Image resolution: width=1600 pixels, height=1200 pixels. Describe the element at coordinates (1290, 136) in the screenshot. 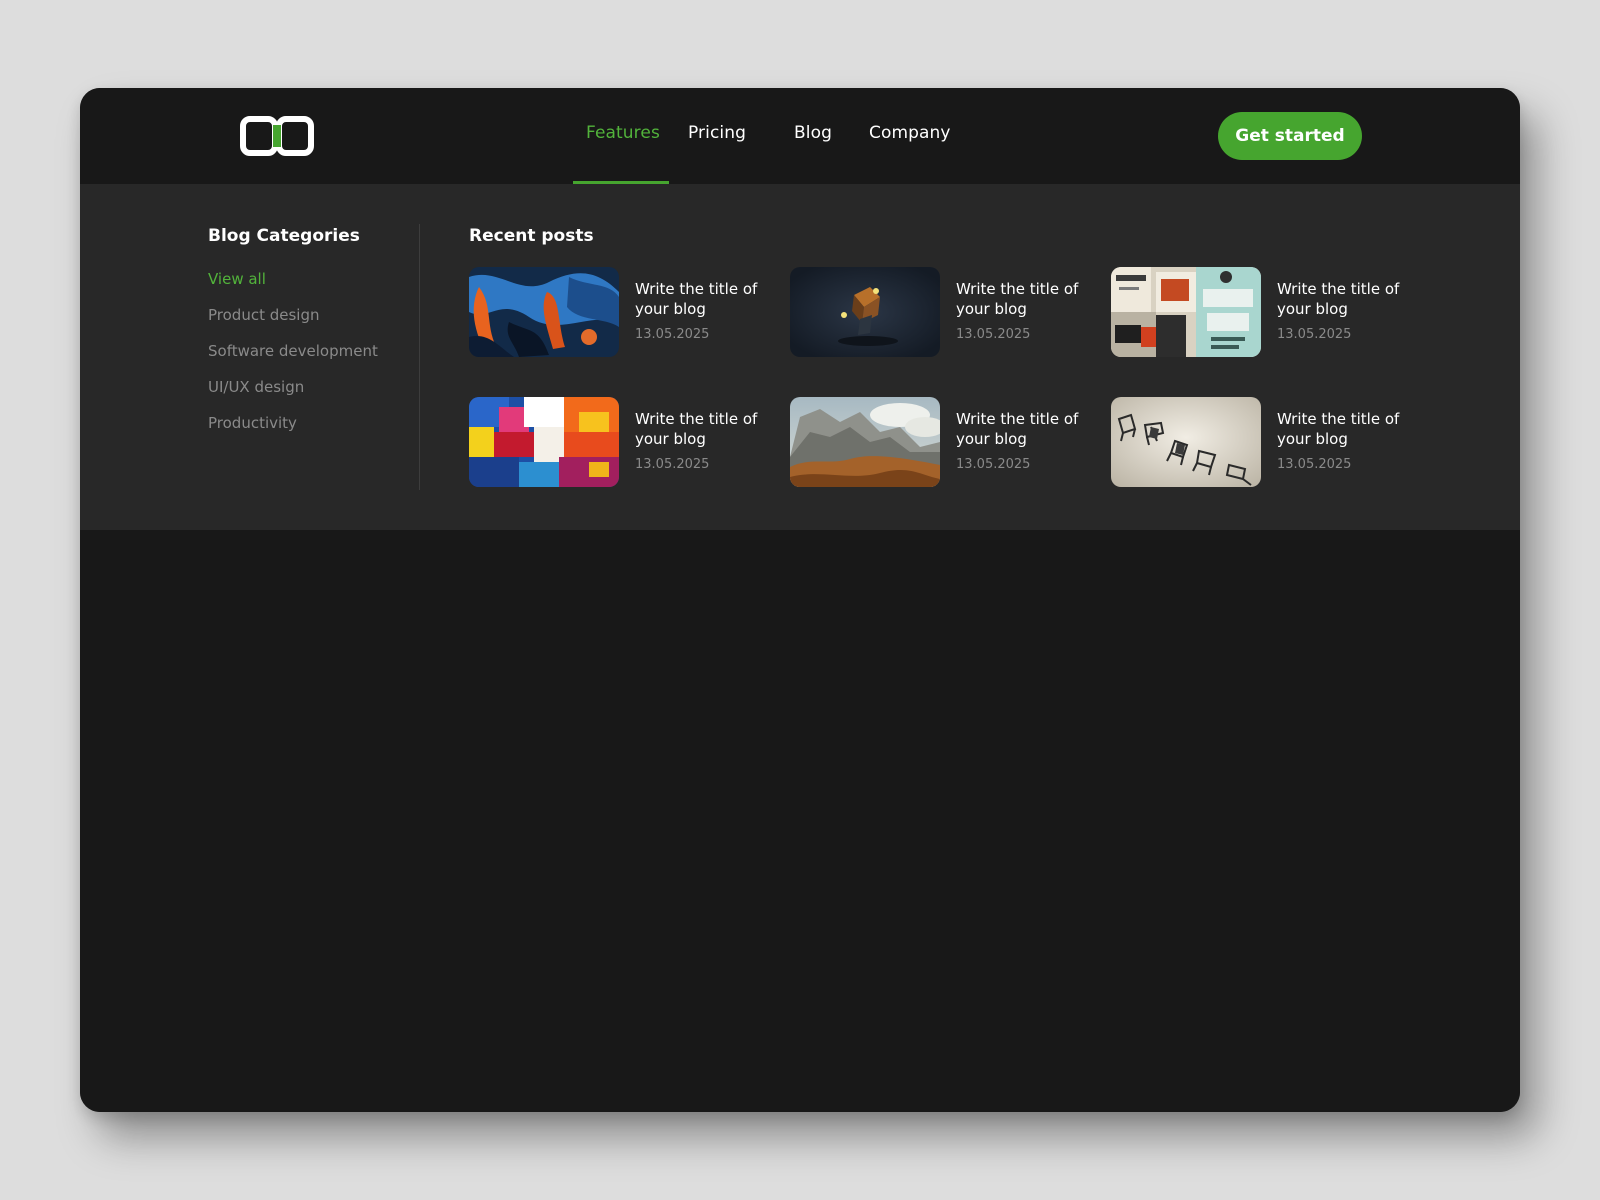

I see `get-started-button: Get started` at that location.